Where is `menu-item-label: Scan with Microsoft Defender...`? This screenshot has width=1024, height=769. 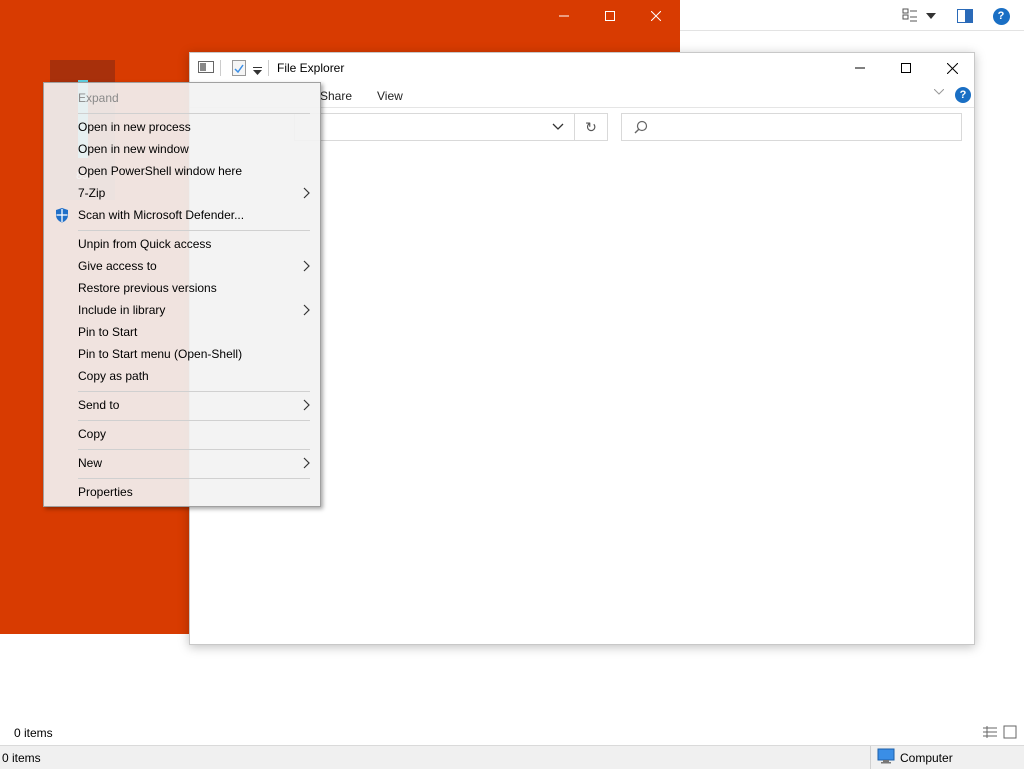
menu-item-label: Scan with Microsoft Defender... is located at coordinates (161, 215).